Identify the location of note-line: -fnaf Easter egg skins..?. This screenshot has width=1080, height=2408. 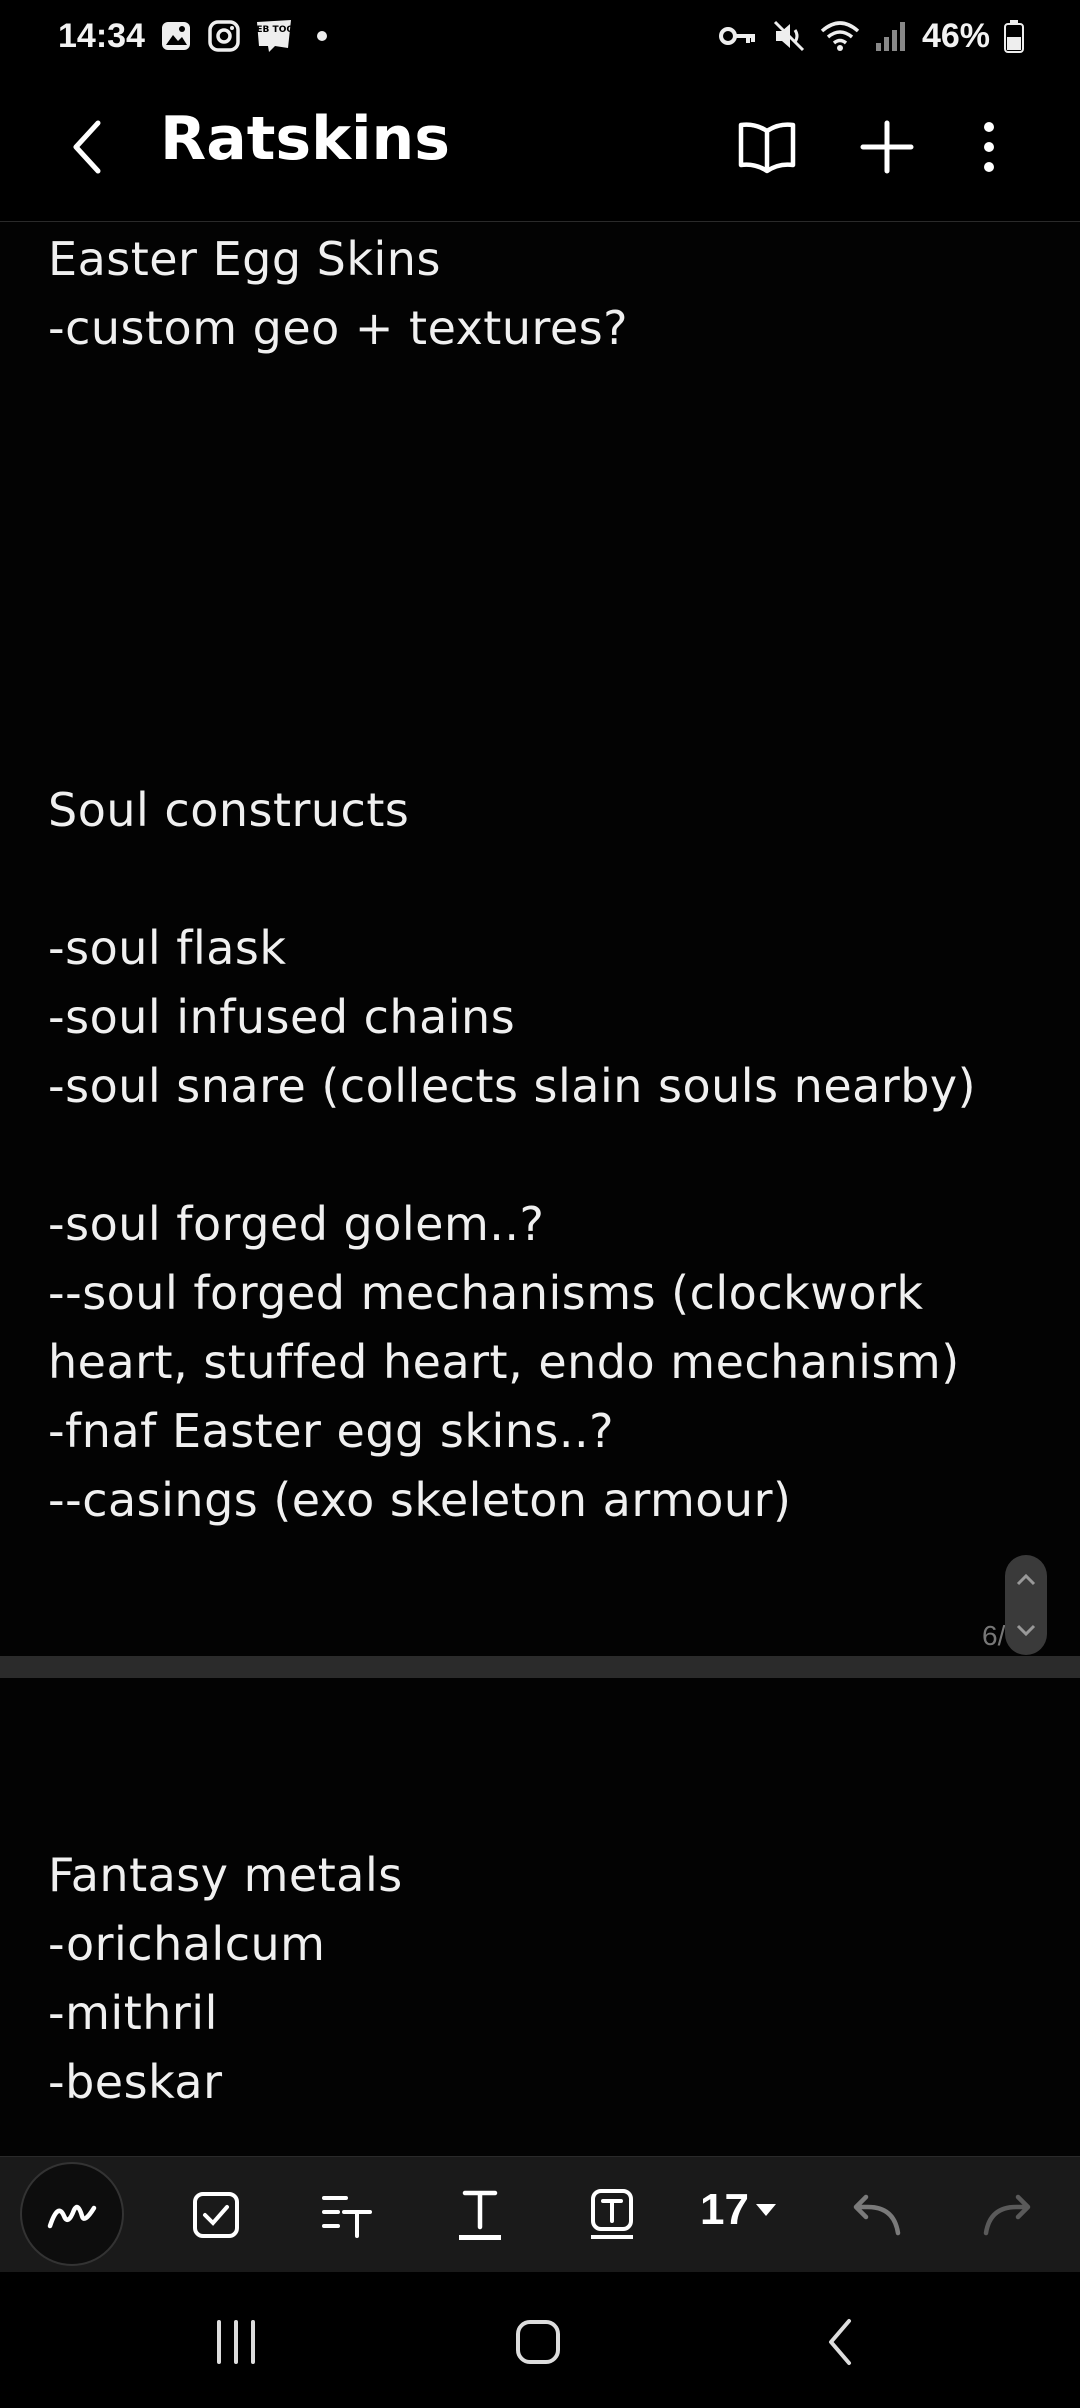
(331, 1431).